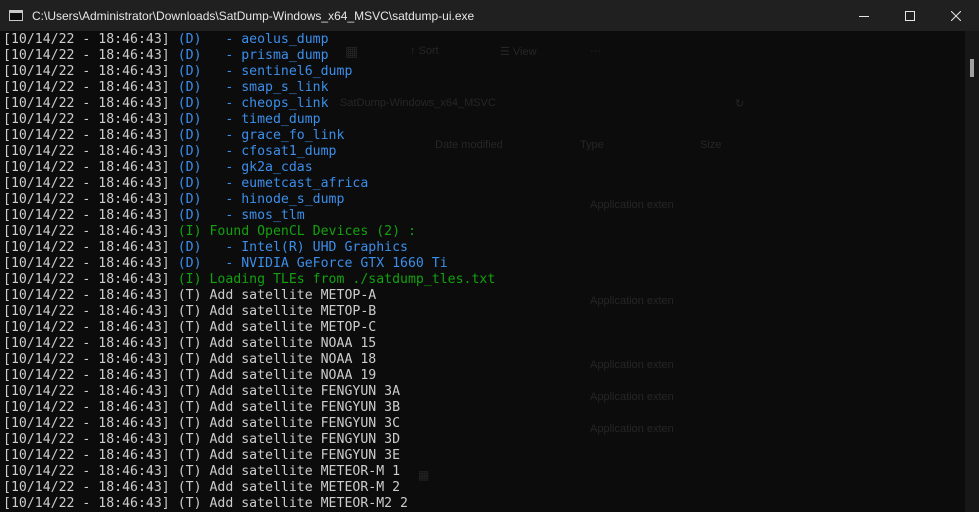 The image size is (979, 512). Describe the element at coordinates (352, 279) in the screenshot. I see `log-message: Loading TLEs from ./satdump_tles.txt` at that location.